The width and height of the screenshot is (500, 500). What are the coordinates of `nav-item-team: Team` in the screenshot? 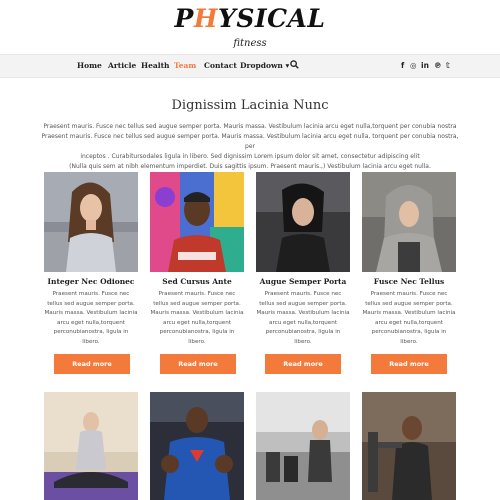 It's located at (185, 65).